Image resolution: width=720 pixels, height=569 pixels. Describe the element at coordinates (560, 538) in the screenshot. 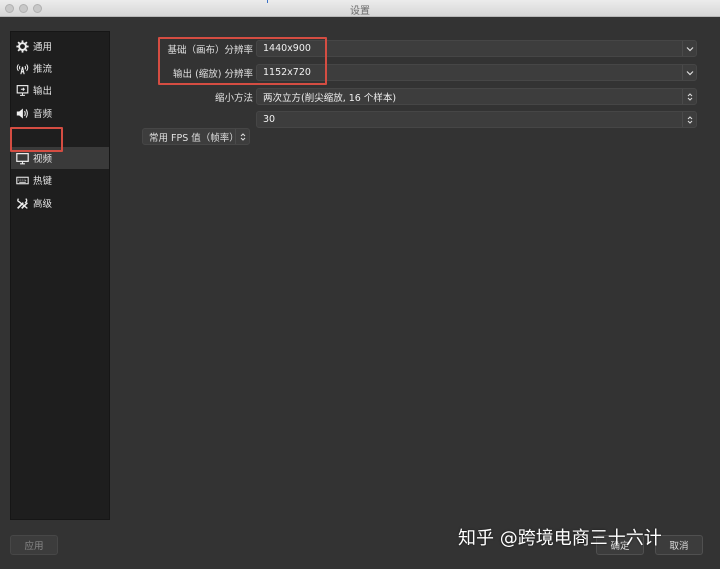

I see `watermark-text: 知乎 @跨境电商三十六计` at that location.